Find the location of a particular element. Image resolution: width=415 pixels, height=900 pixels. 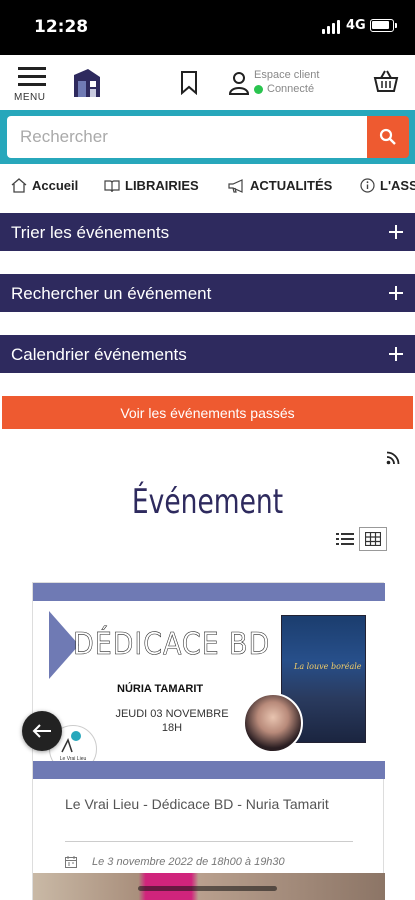

back-button is located at coordinates (42, 731).